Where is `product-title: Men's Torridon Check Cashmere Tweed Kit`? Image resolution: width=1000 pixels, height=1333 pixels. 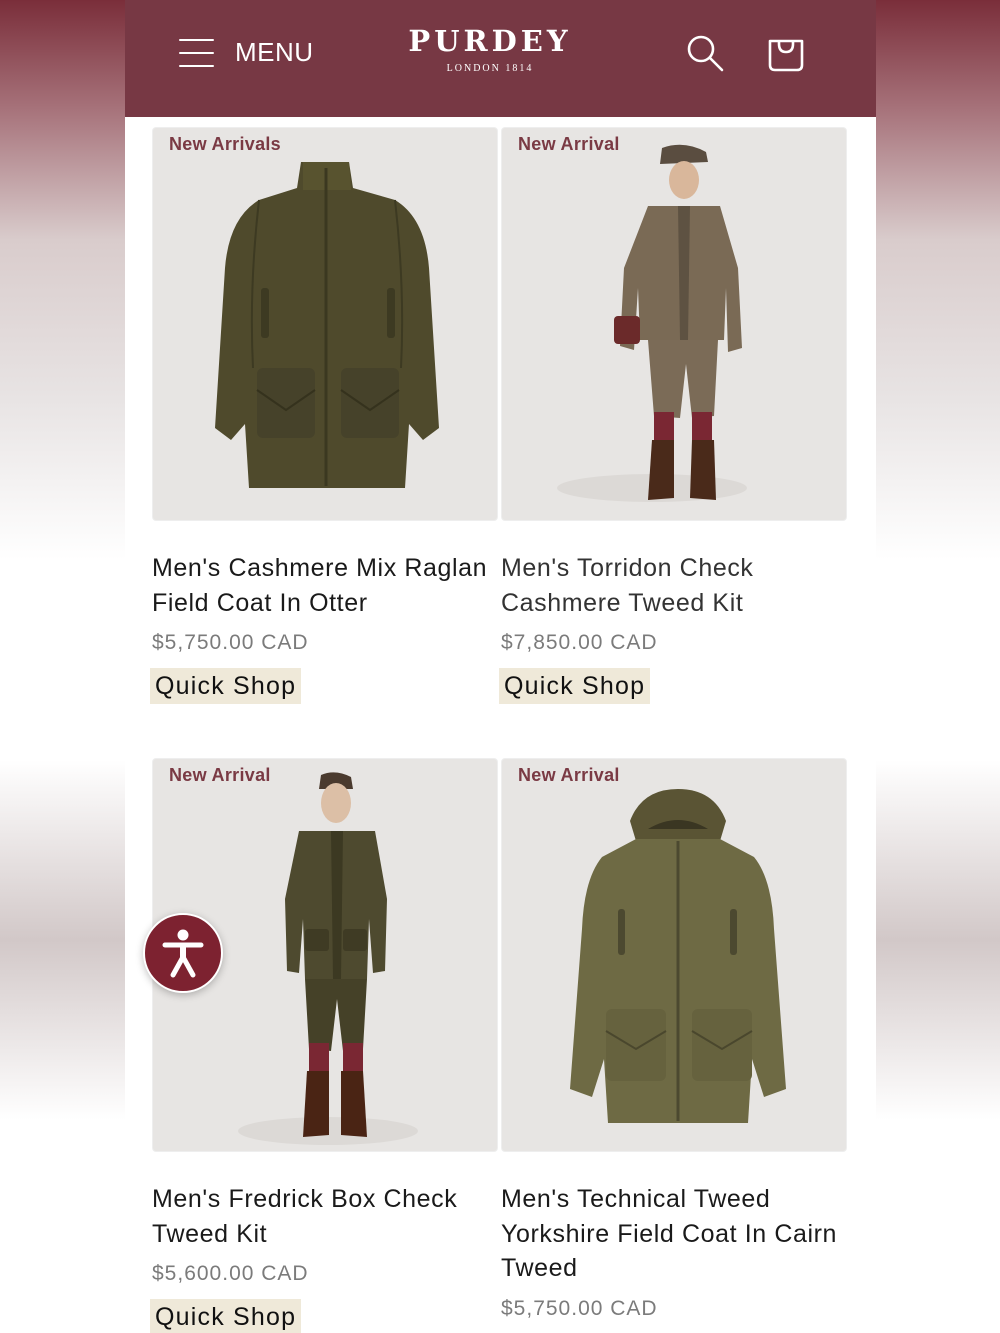
product-title: Men's Torridon Check Cashmere Tweed Kit is located at coordinates (671, 585).